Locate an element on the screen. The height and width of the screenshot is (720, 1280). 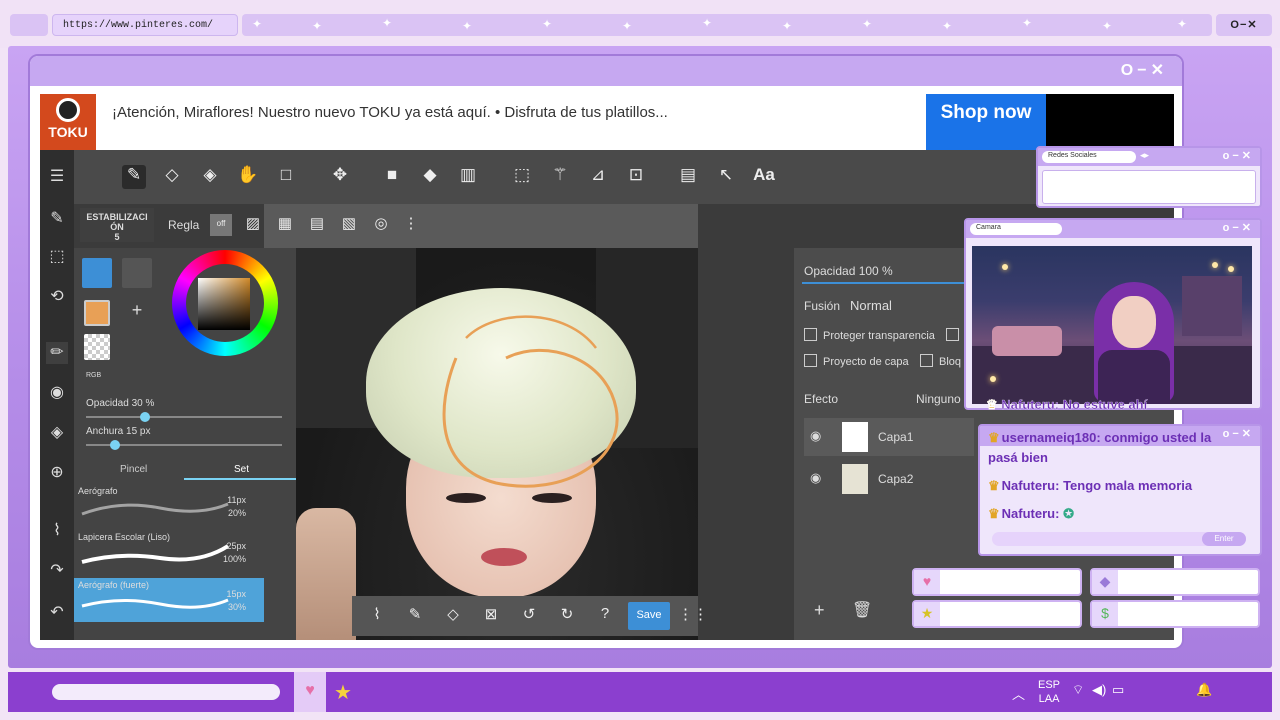
ruler-off-button: off is located at coordinates (221, 225).